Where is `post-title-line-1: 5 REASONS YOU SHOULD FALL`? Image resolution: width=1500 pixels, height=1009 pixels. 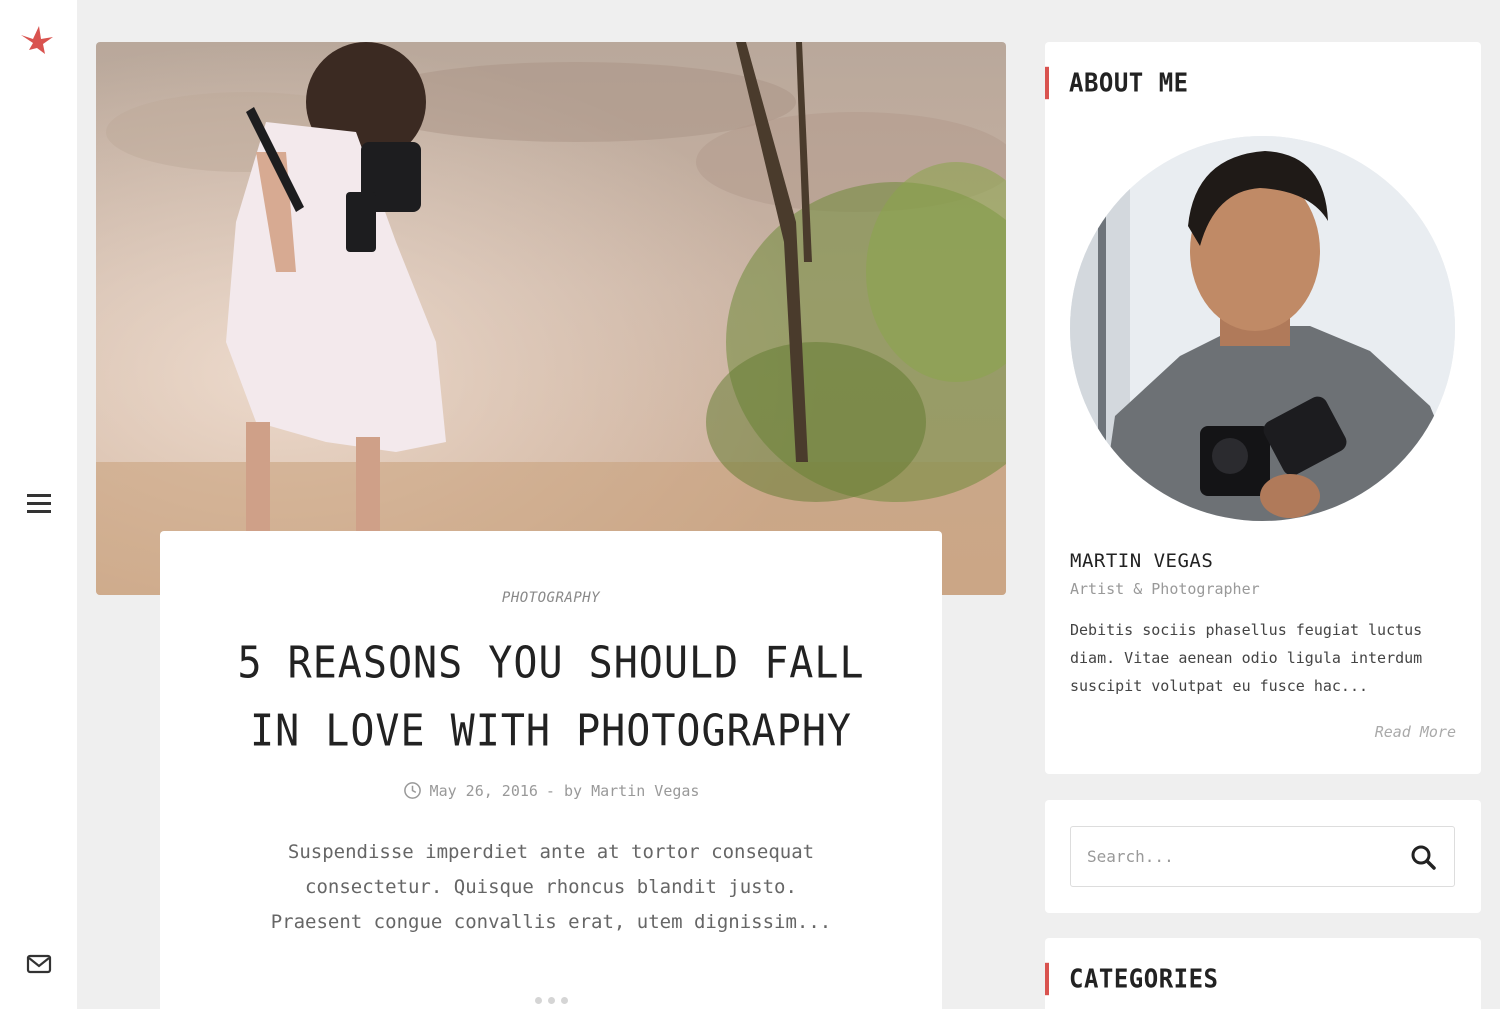
post-title-line-1: 5 REASONS YOU SHOULD FALL is located at coordinates (551, 663).